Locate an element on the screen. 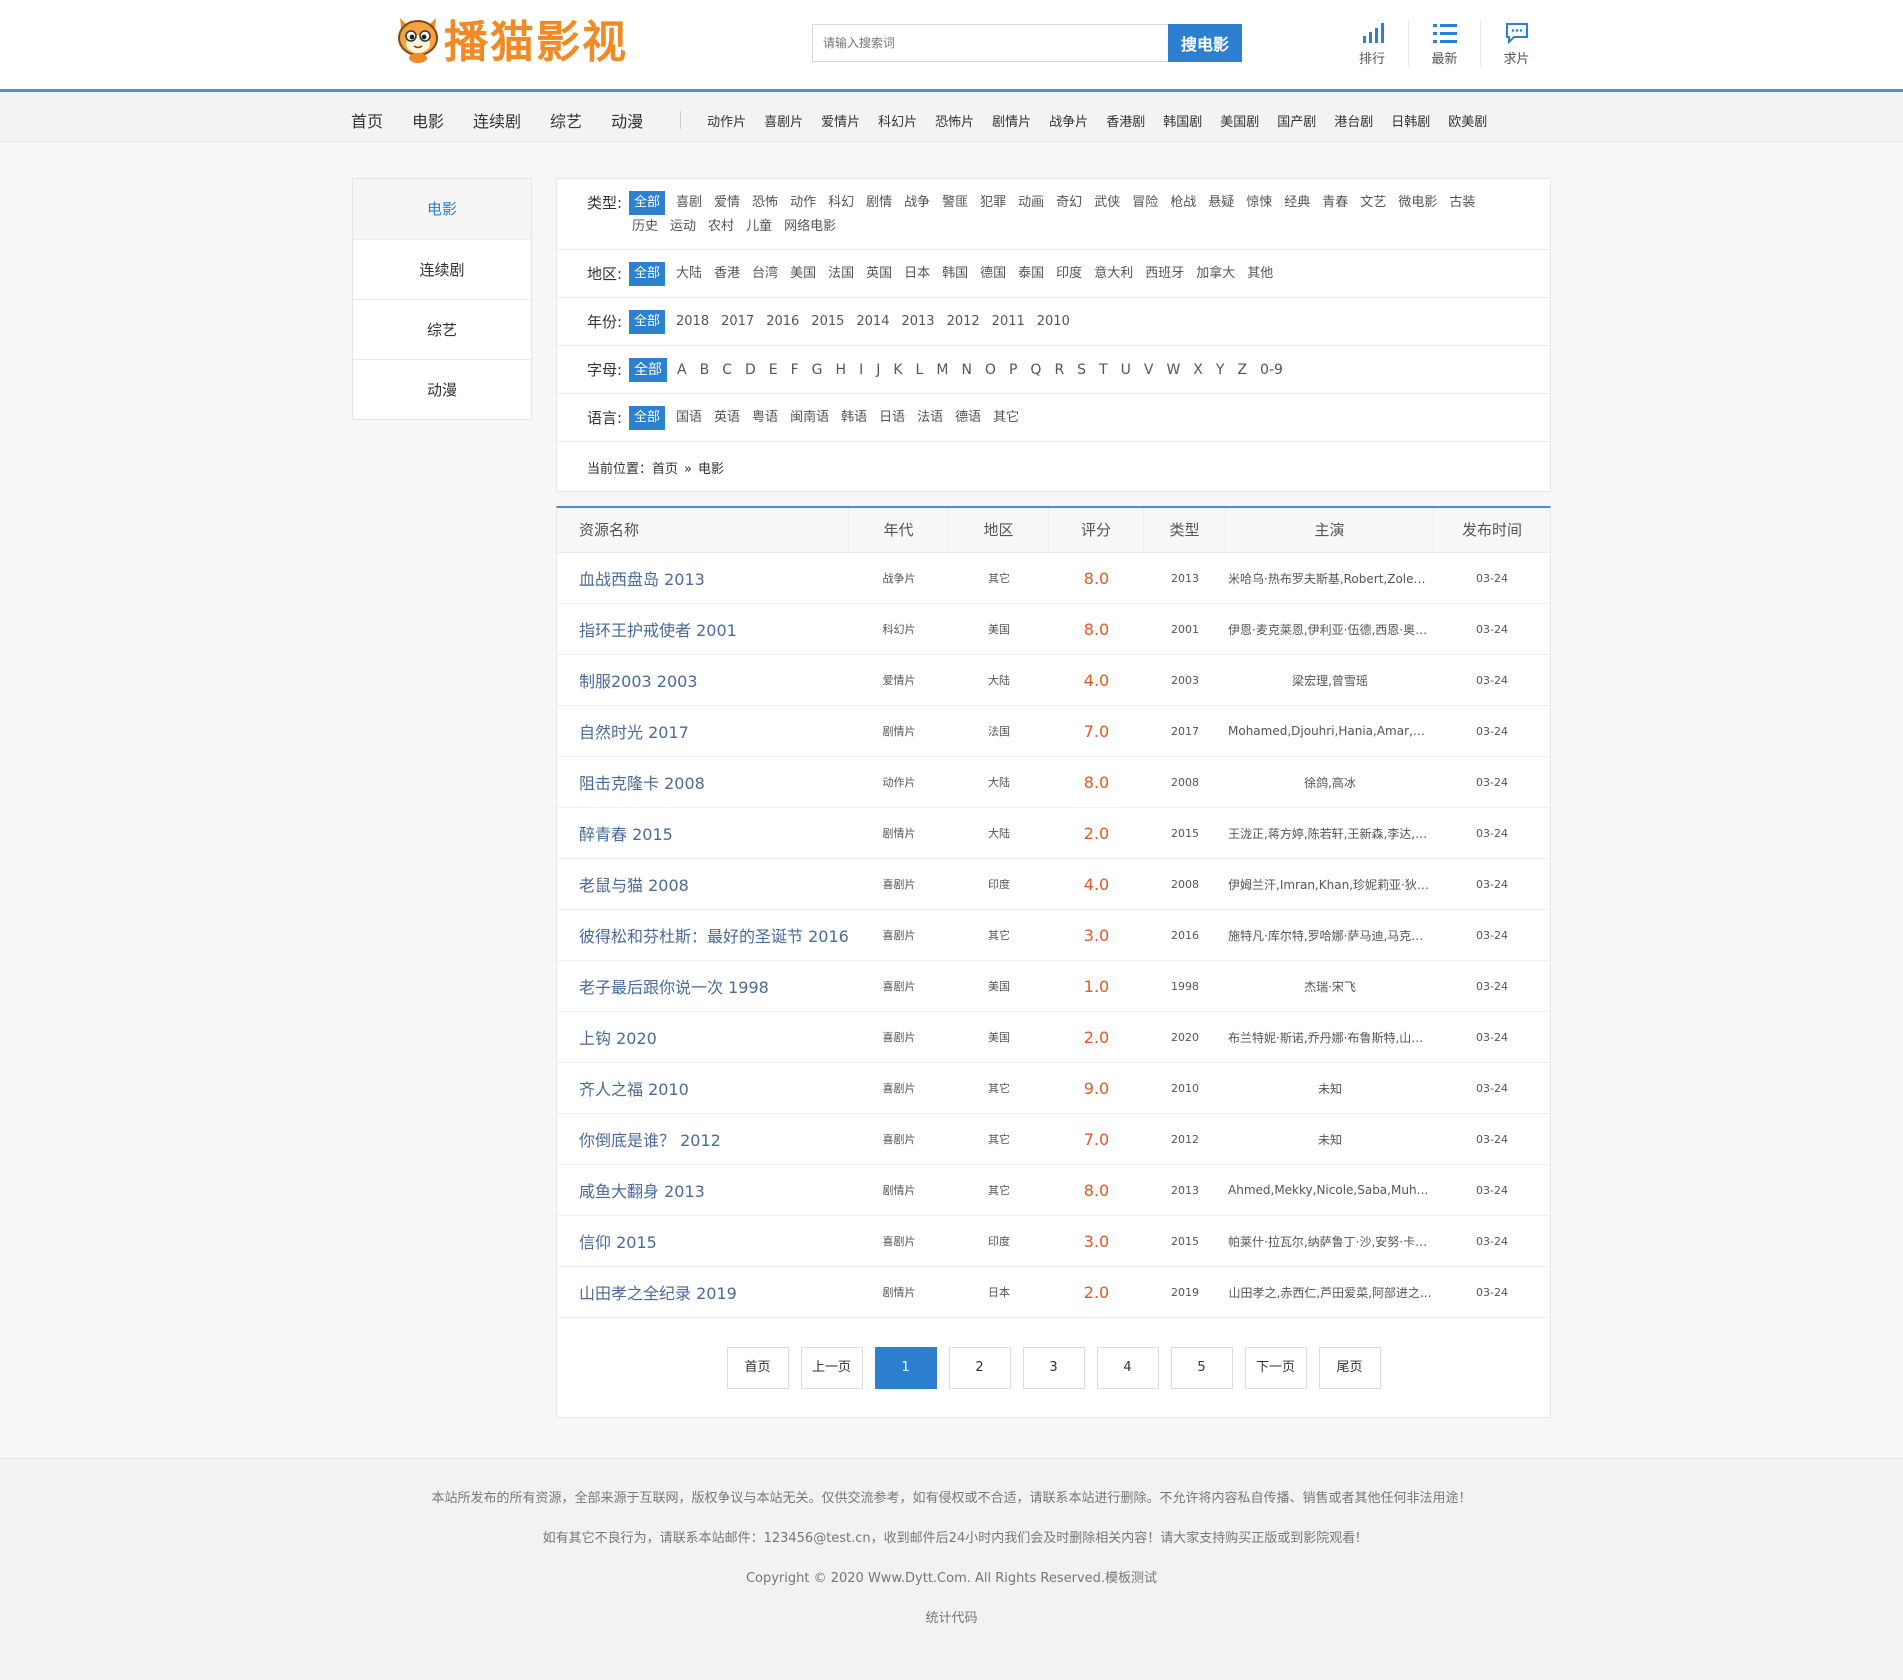 This screenshot has height=1680, width=1903. filter-option: 战争 is located at coordinates (917, 203).